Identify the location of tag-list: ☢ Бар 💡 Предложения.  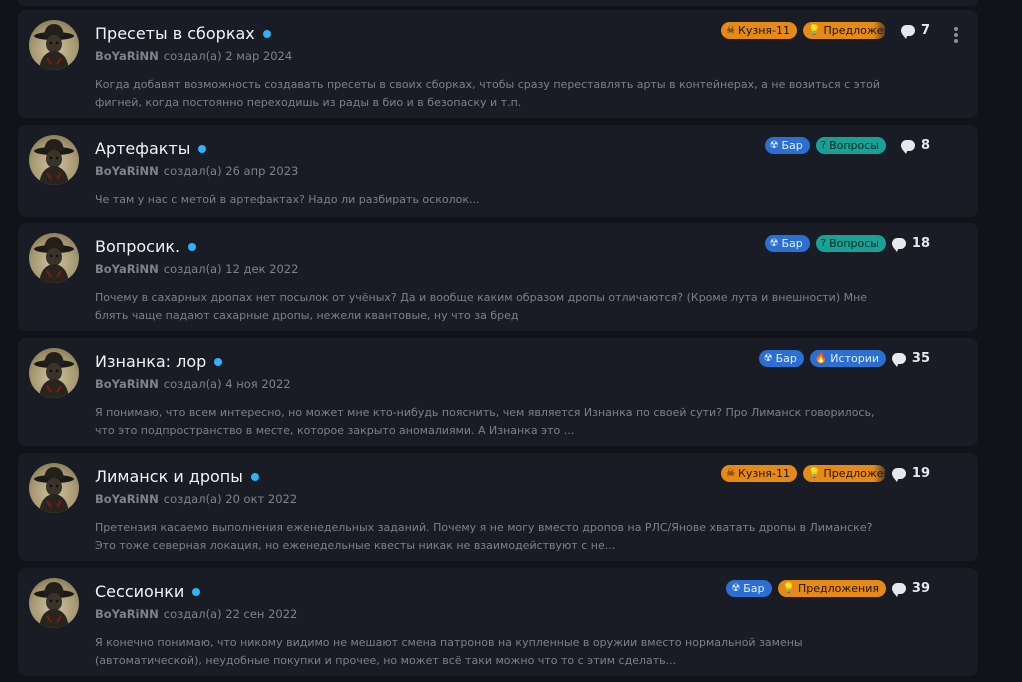
(806, 588).